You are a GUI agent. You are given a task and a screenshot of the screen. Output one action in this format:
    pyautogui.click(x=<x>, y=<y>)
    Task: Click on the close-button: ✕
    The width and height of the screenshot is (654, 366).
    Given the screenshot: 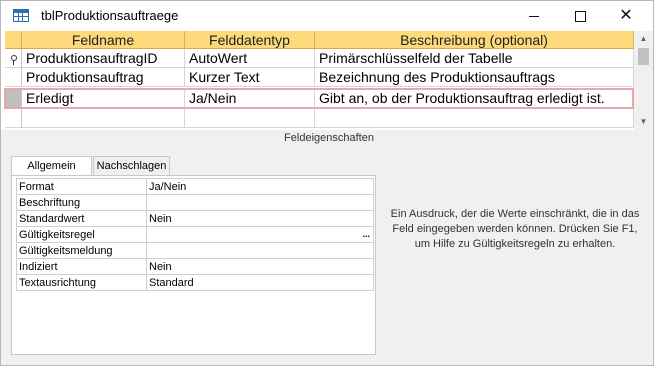 What is the action you would take?
    pyautogui.click(x=626, y=16)
    